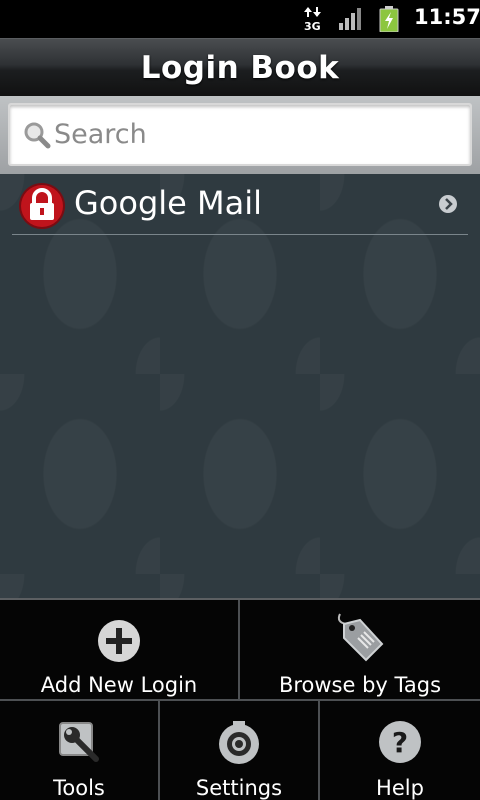 This screenshot has height=800, width=480. What do you see at coordinates (351, 19) in the screenshot?
I see `signal-icon` at bounding box center [351, 19].